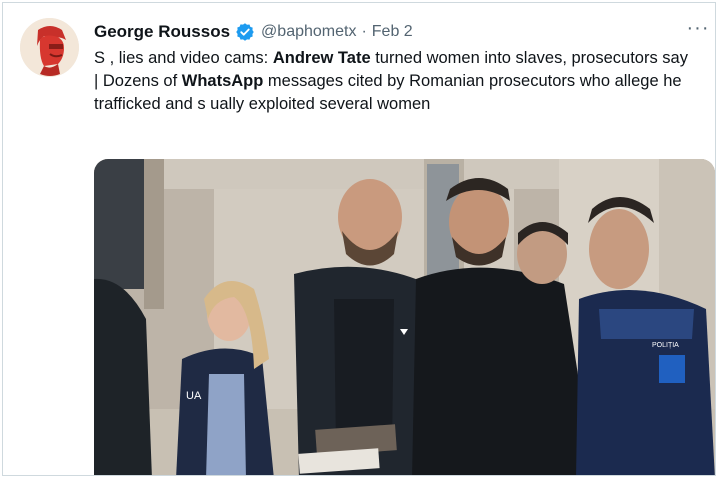 The width and height of the screenshot is (720, 480). Describe the element at coordinates (321, 58) in the screenshot. I see `tweet-bold-name: Andrew Tate` at that location.